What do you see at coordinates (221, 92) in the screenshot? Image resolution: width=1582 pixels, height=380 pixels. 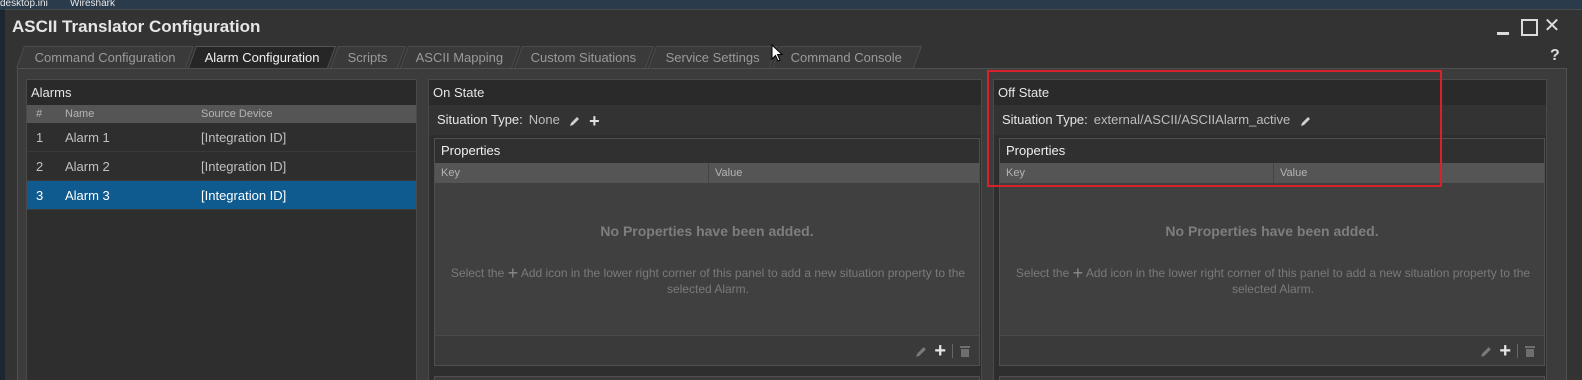 I see `alarms-title: Alarms` at bounding box center [221, 92].